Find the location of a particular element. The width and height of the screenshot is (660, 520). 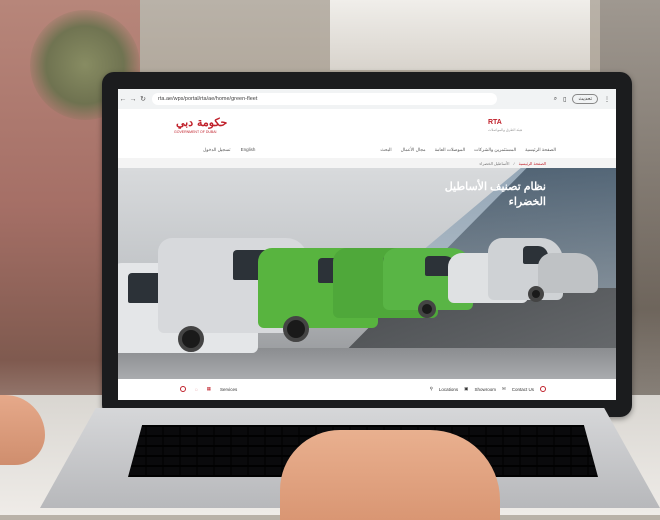

contact-icon: ✉ is located at coordinates (503, 388).